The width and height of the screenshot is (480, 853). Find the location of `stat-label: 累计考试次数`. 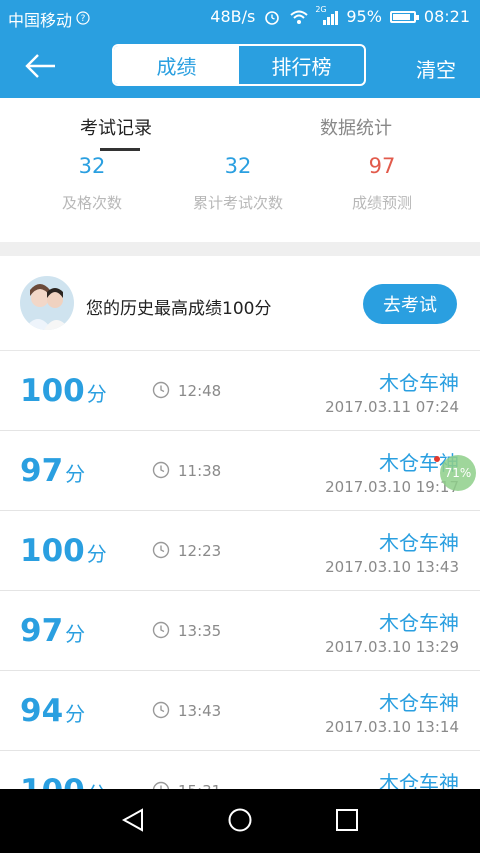

stat-label: 累计考试次数 is located at coordinates (237, 203).